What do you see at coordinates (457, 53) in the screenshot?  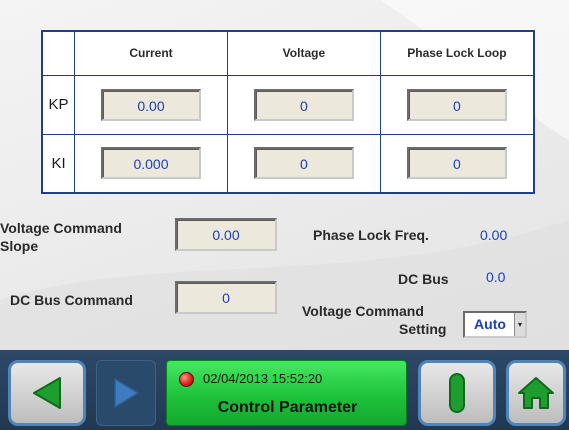 I see `column-header-phase-lock-loop: Phase Lock Loop` at bounding box center [457, 53].